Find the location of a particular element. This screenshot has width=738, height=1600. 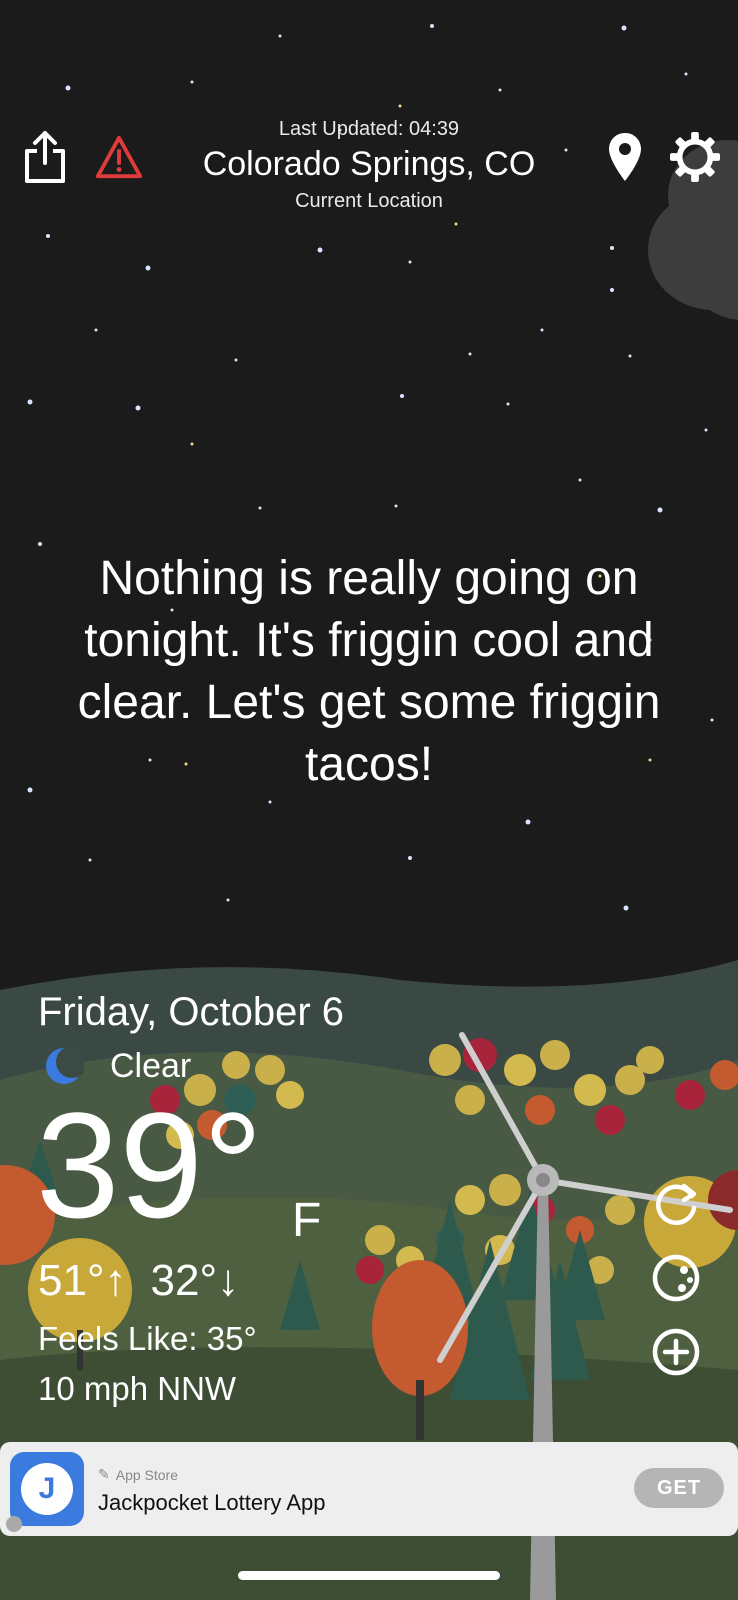

radar-button is located at coordinates (676, 1278).